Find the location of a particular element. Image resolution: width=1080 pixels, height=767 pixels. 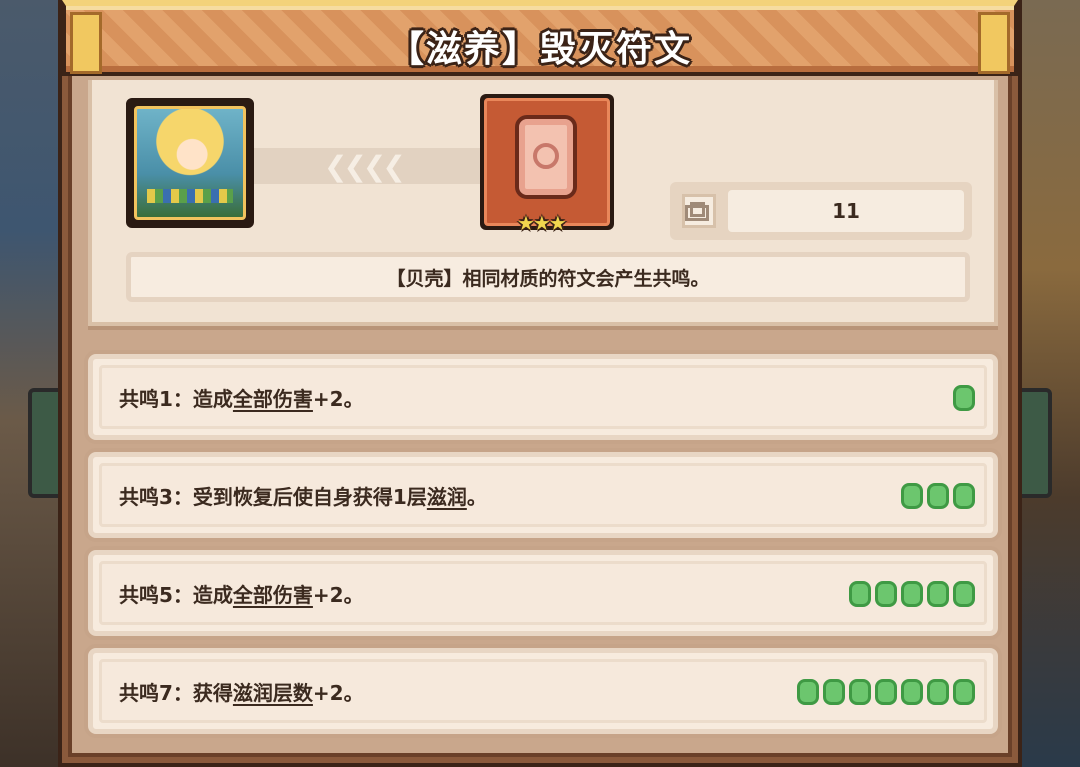

rune-stone-icon: ★★★ is located at coordinates (547, 166).